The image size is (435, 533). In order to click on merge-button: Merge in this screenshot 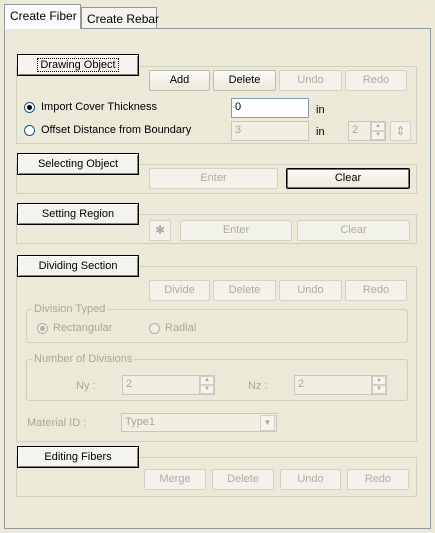, I will do `click(175, 479)`.